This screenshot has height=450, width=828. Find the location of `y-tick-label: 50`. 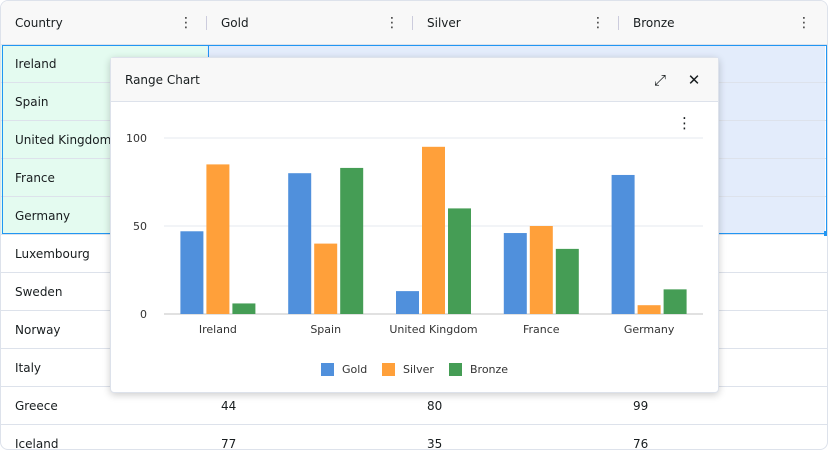

y-tick-label: 50 is located at coordinates (140, 226).